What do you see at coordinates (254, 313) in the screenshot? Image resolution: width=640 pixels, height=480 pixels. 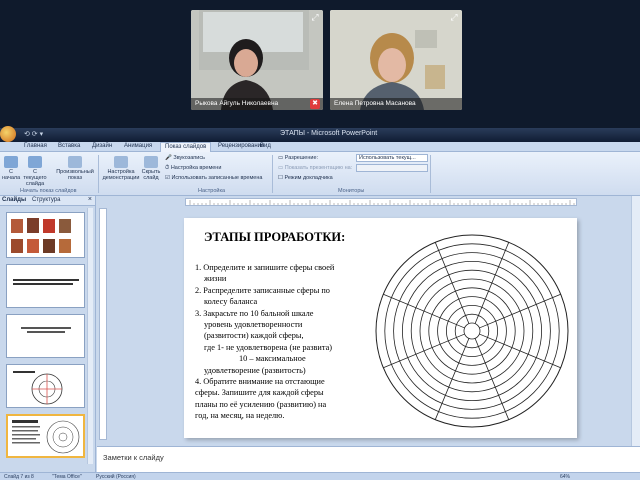 I see `slide-text-line: 3. Закрасьте по 10 бальной шкале` at bounding box center [254, 313].